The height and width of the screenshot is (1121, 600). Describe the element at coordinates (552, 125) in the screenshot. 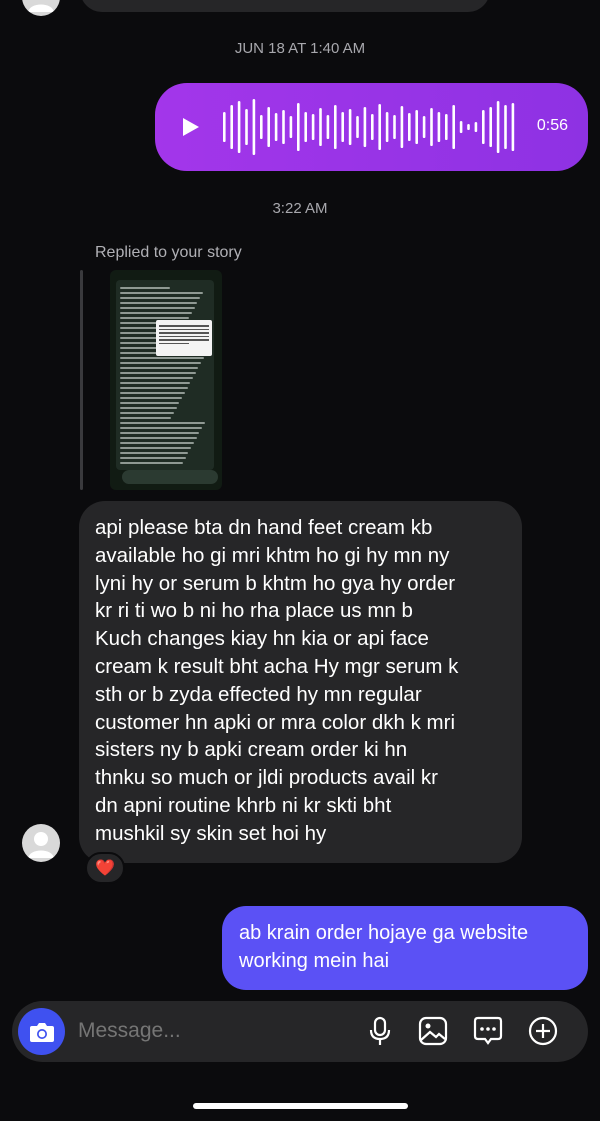

I see `voice-duration: 0:56` at that location.